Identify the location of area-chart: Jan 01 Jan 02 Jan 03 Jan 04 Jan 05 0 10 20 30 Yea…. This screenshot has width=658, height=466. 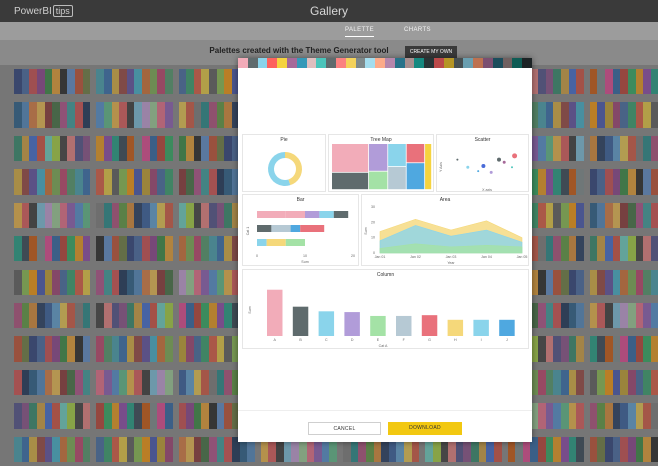
(446, 235).